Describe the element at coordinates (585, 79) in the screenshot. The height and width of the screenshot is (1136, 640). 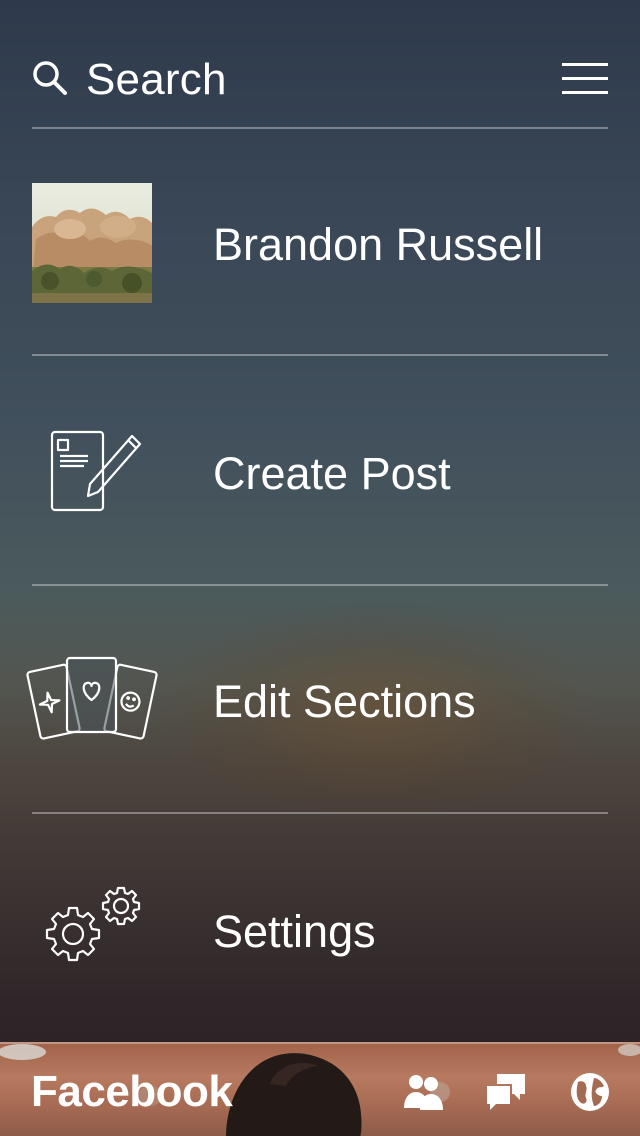
I see `hamburger-menu-icon` at that location.